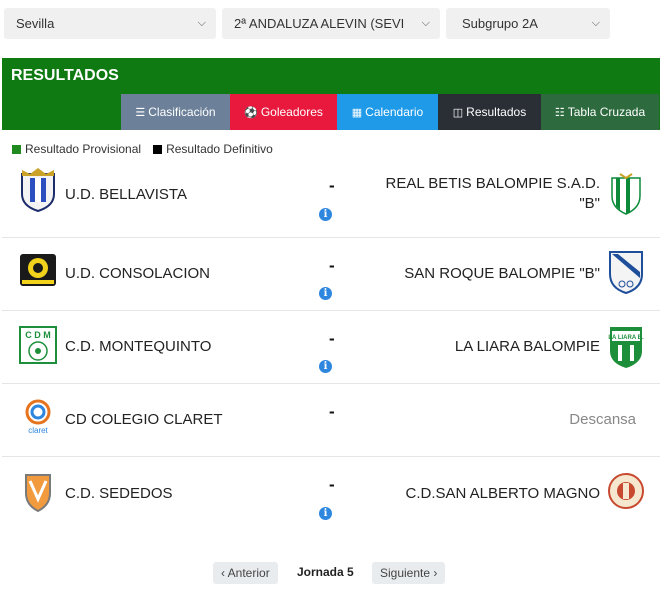  I want to click on match-row: claret CD COLEGIO CLARET - Descansa, so click(331, 420).